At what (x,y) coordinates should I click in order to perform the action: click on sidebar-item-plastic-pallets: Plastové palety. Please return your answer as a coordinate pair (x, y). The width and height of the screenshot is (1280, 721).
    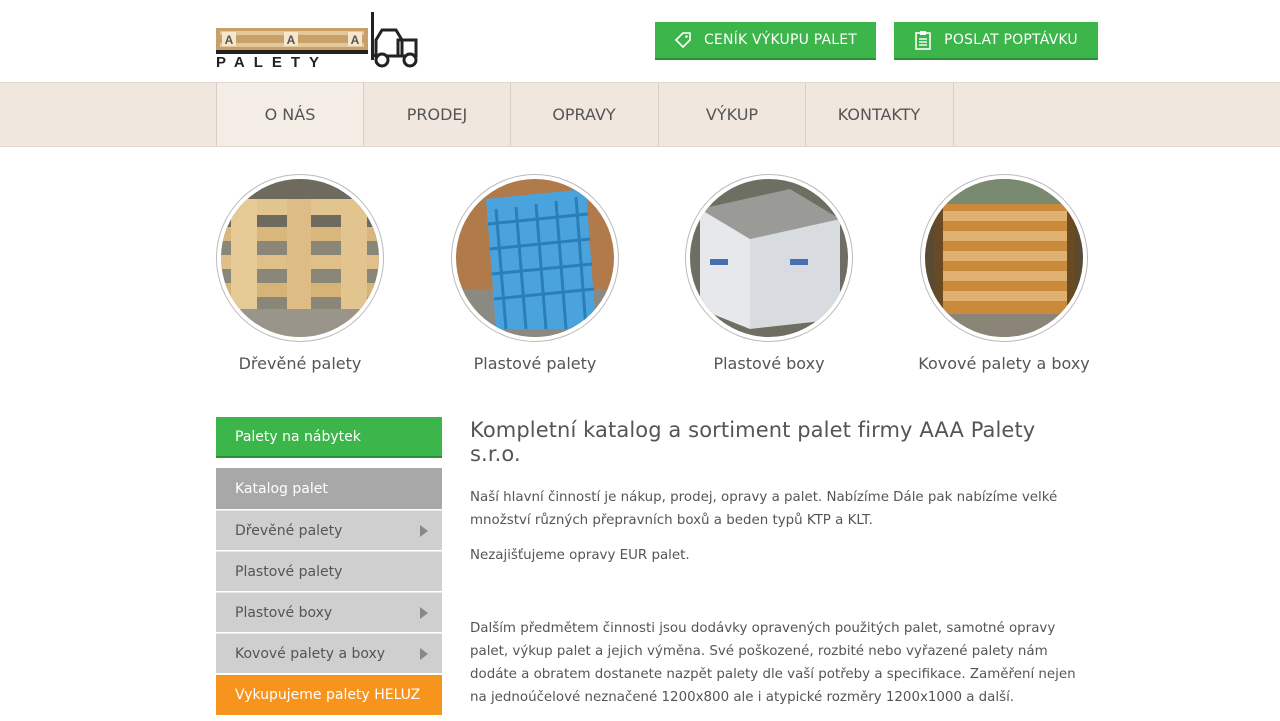
    Looking at the image, I should click on (329, 571).